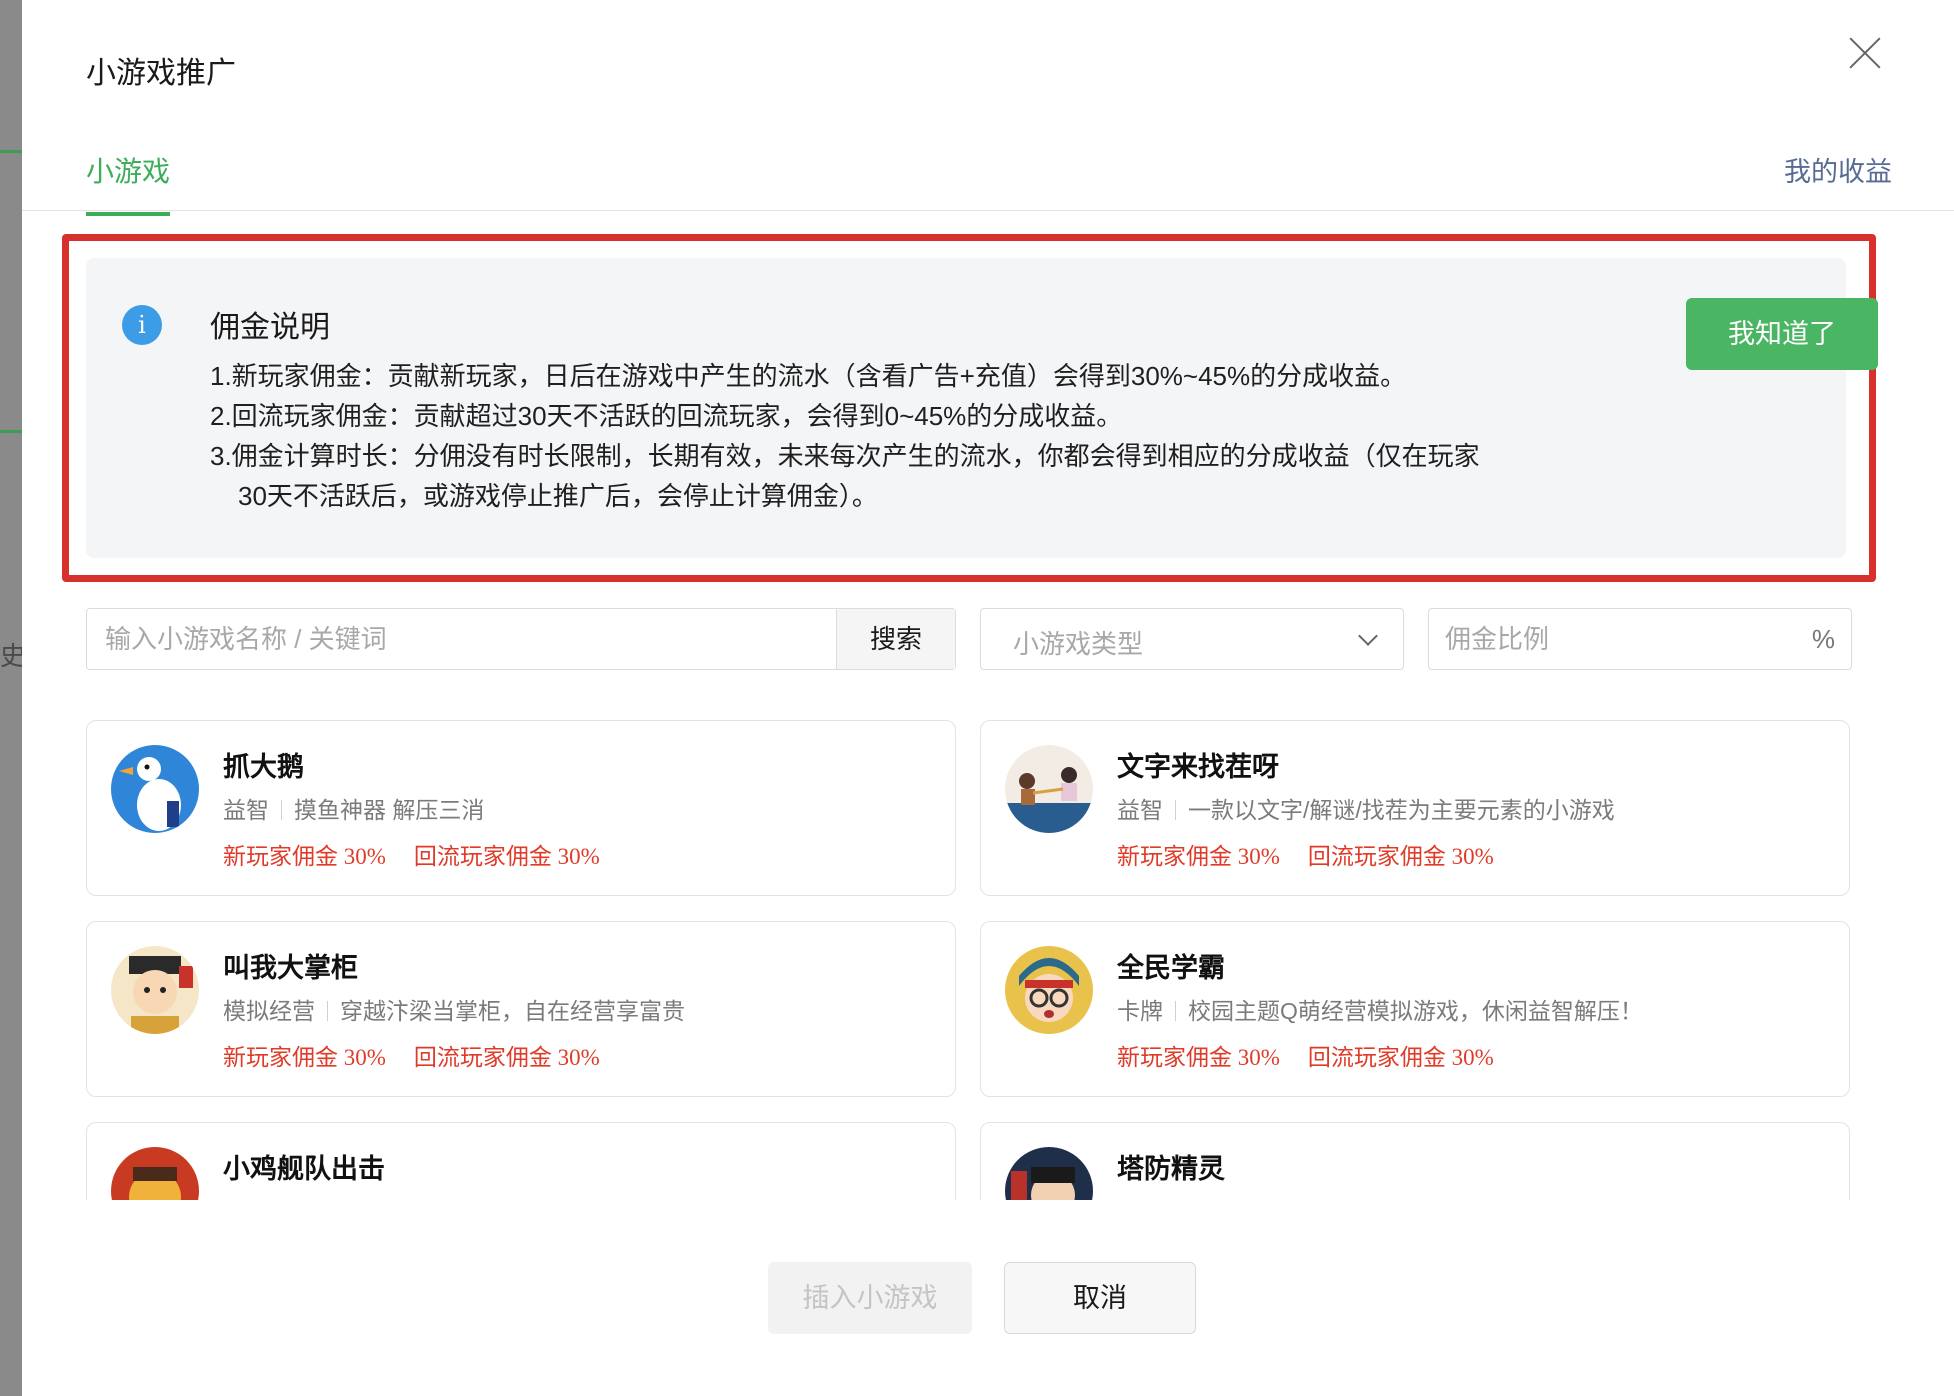 This screenshot has width=1954, height=1396. I want to click on shopkeeper-avatar-icon, so click(155, 990).